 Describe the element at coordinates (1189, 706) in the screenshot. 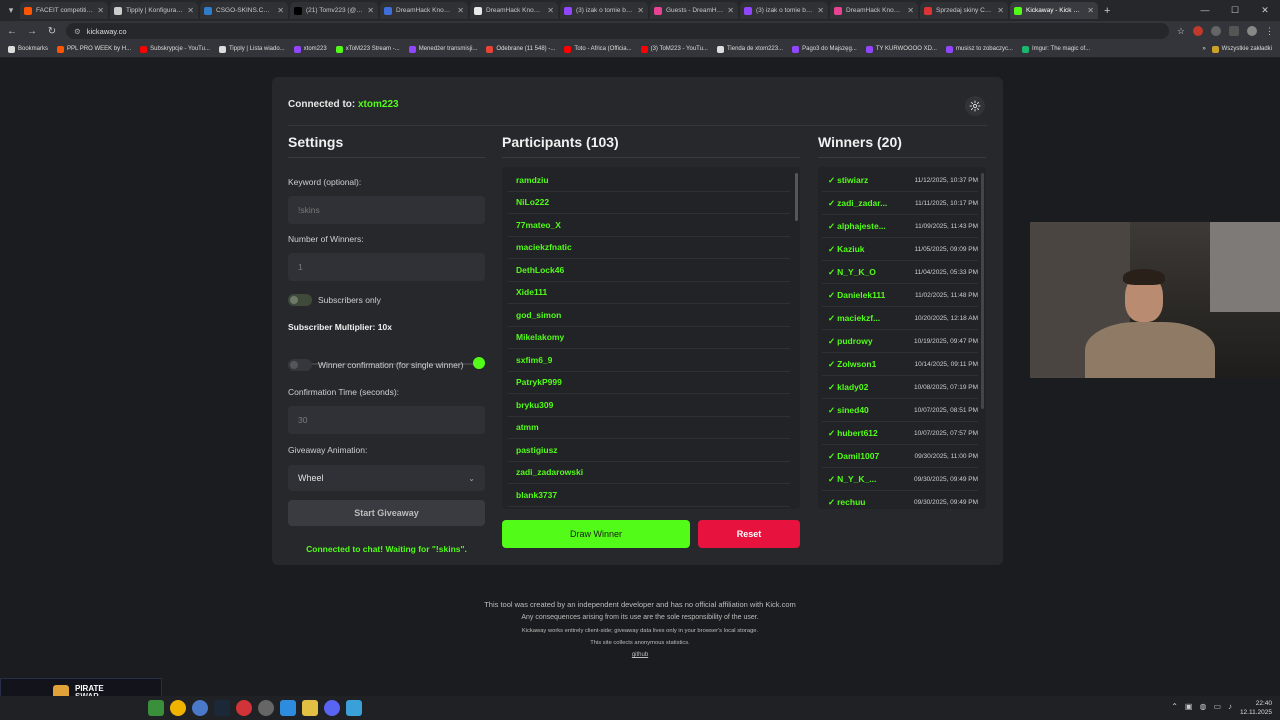

I see `tray-app-icon: ▣` at that location.